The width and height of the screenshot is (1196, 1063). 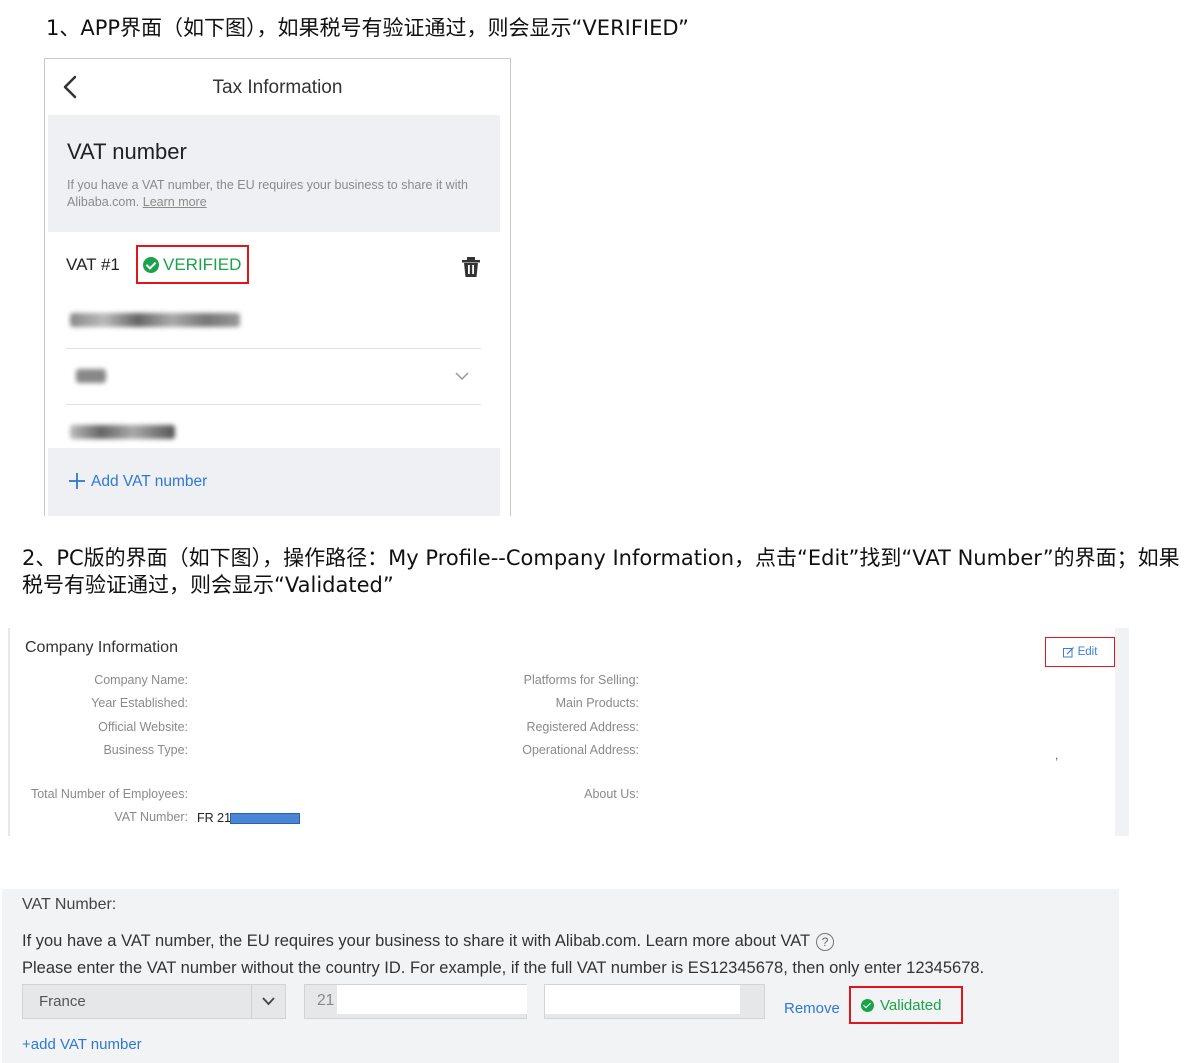 What do you see at coordinates (109, 794) in the screenshot?
I see `employees-label: Total Number of Employees:` at bounding box center [109, 794].